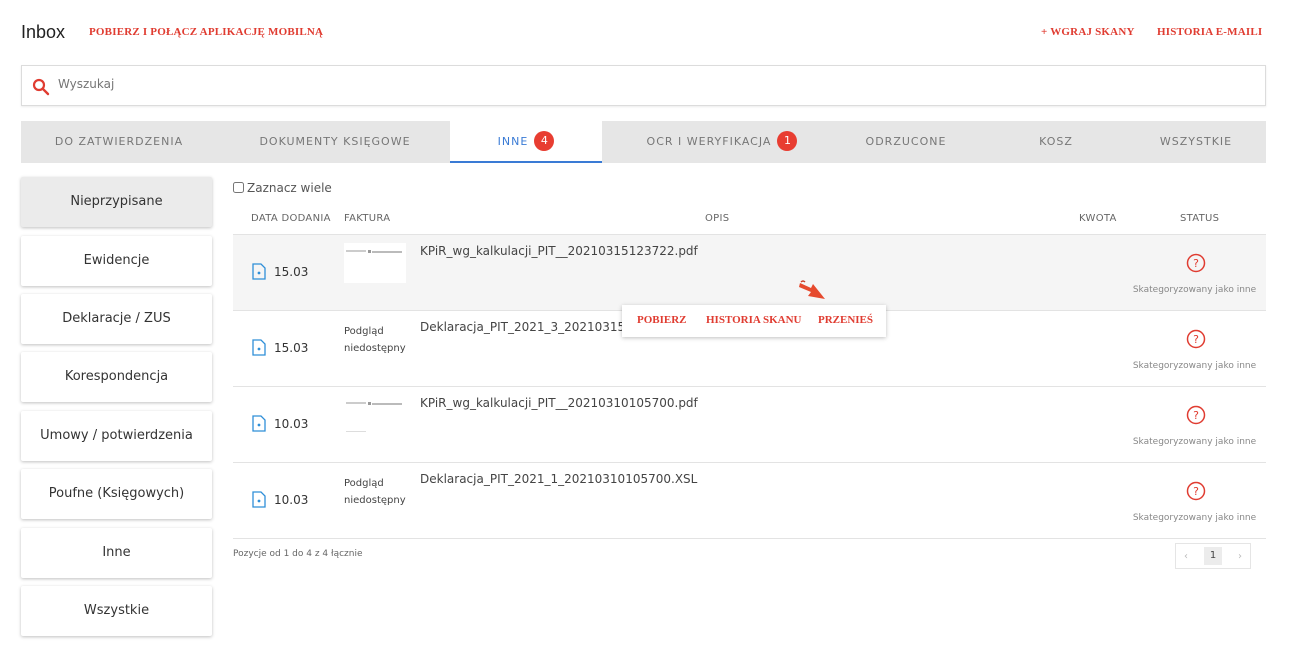  I want to click on sidebar-item-label: Korespondencja, so click(116, 376).